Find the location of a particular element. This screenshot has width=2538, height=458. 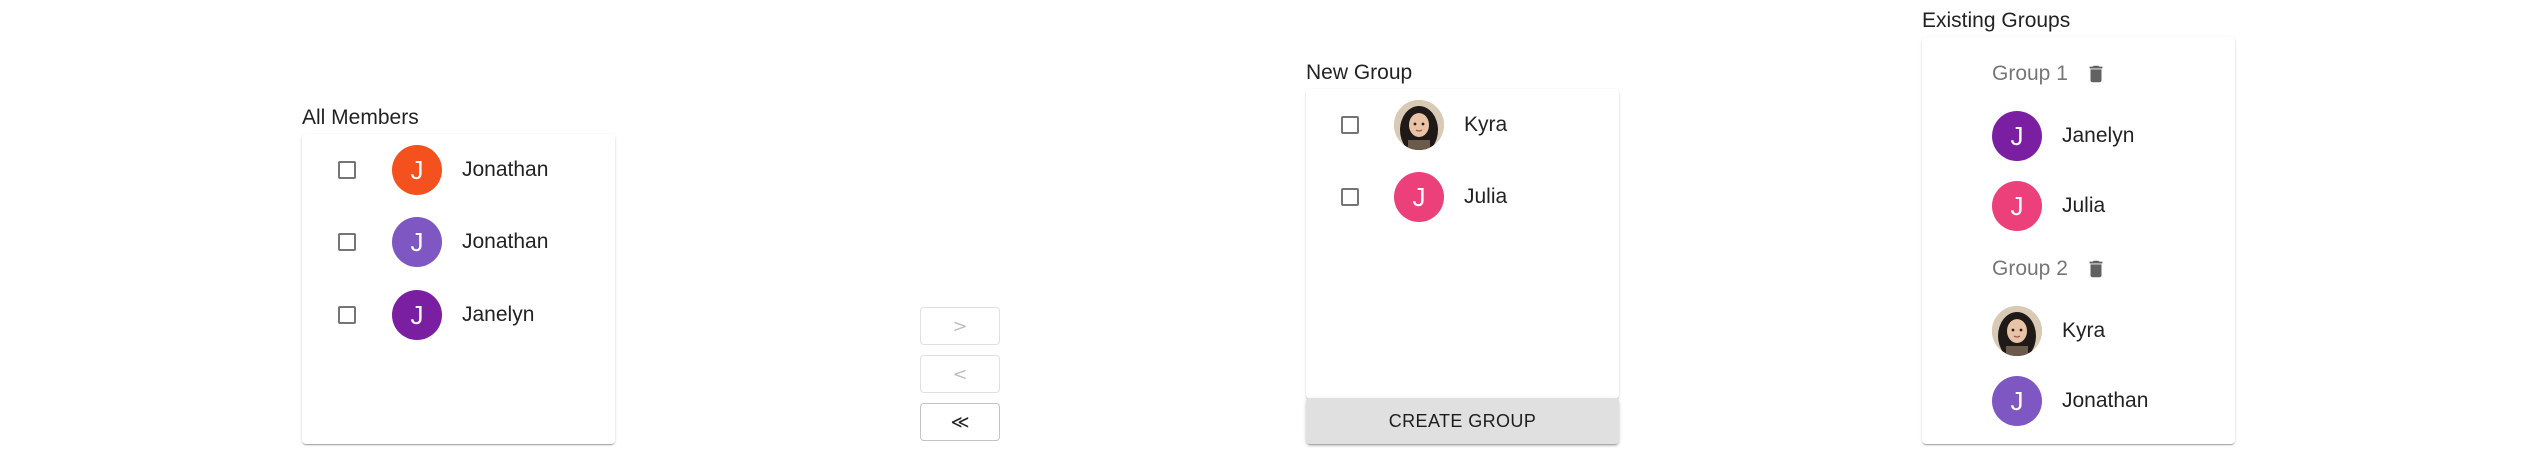

move-all-left-button: ≪ is located at coordinates (960, 422).